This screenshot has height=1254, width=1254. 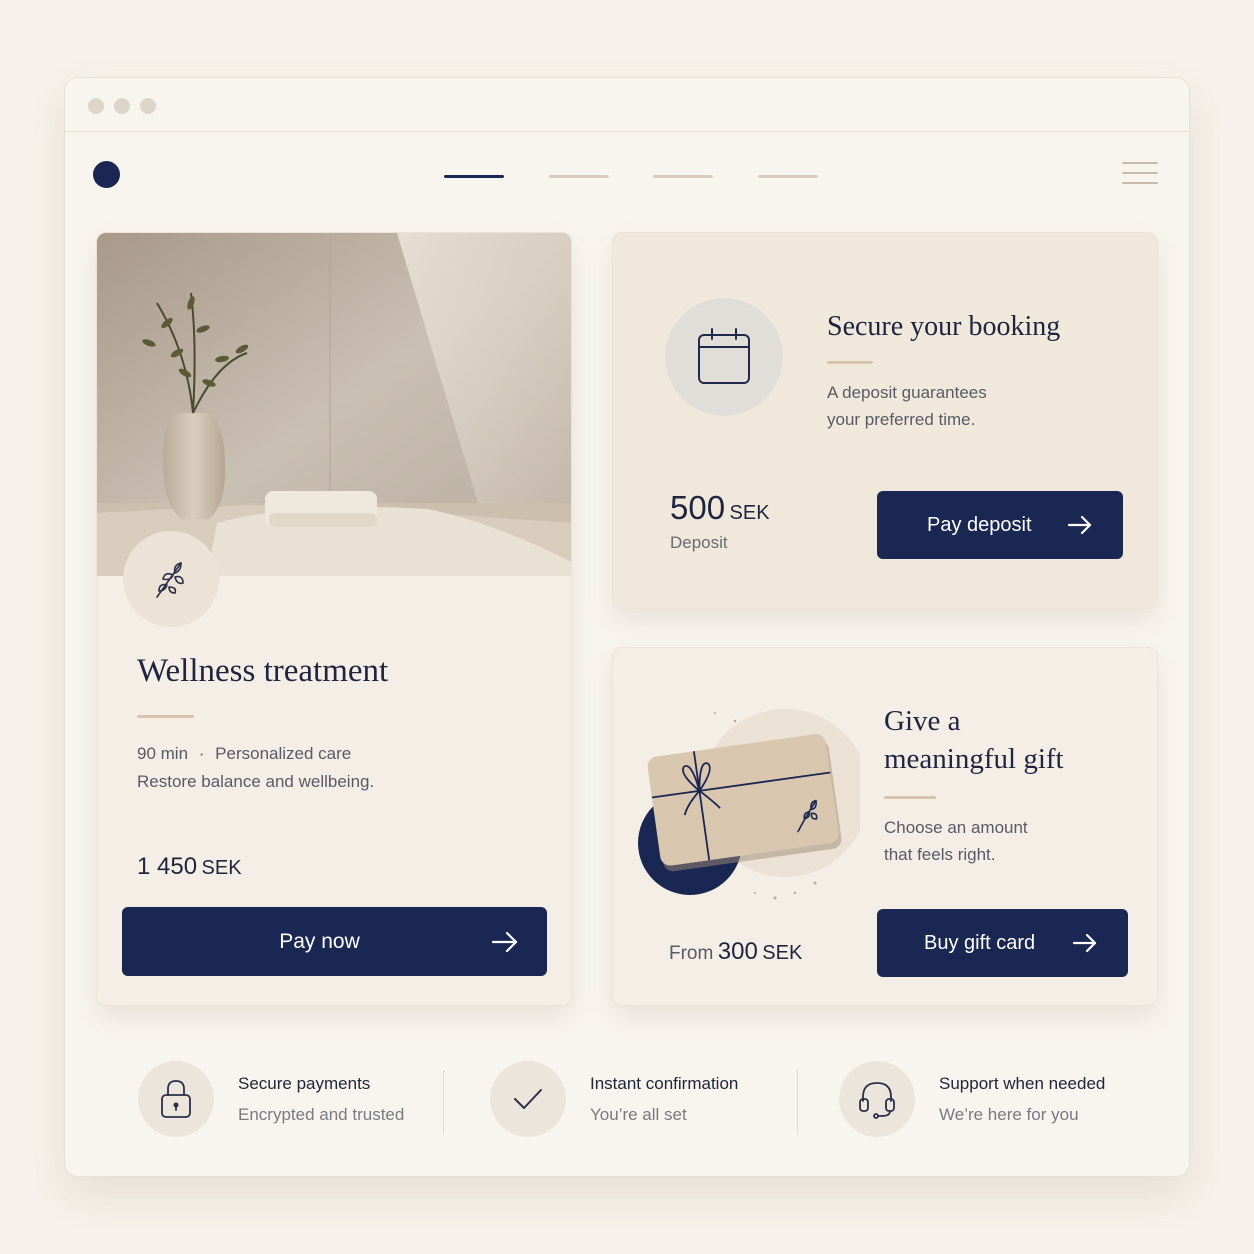 I want to click on feature-subtitle: Encrypted and trusted, so click(x=321, y=1114).